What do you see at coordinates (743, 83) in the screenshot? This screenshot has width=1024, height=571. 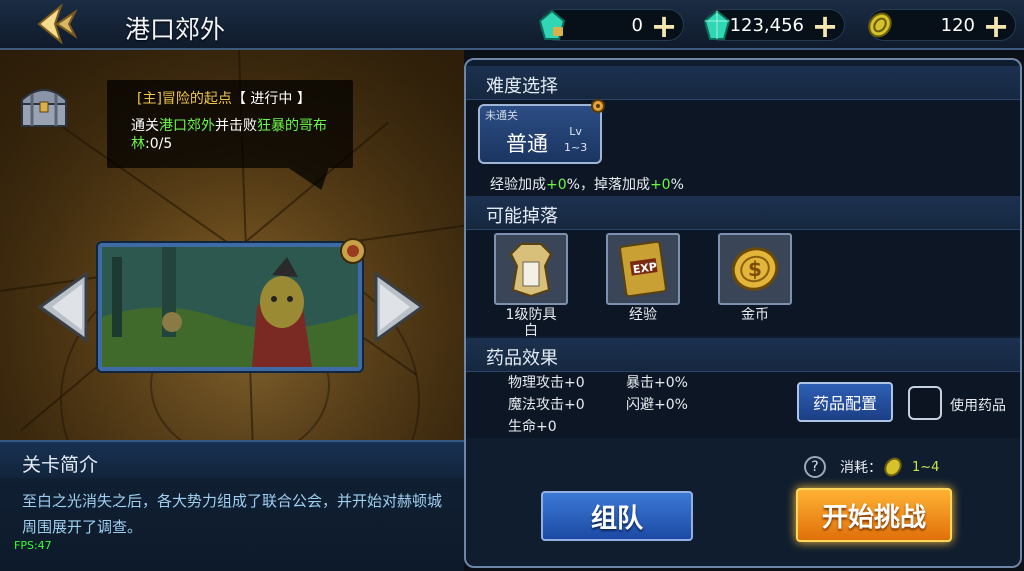 I see `difficulty-header: 难度选择` at bounding box center [743, 83].